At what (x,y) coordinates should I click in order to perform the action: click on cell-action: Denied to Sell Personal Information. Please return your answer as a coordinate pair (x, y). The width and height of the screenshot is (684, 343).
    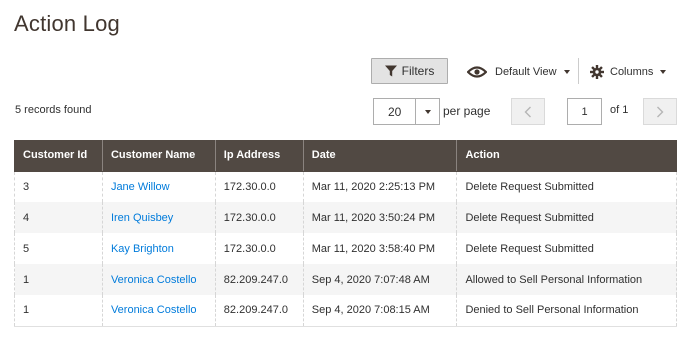
    Looking at the image, I should click on (566, 311).